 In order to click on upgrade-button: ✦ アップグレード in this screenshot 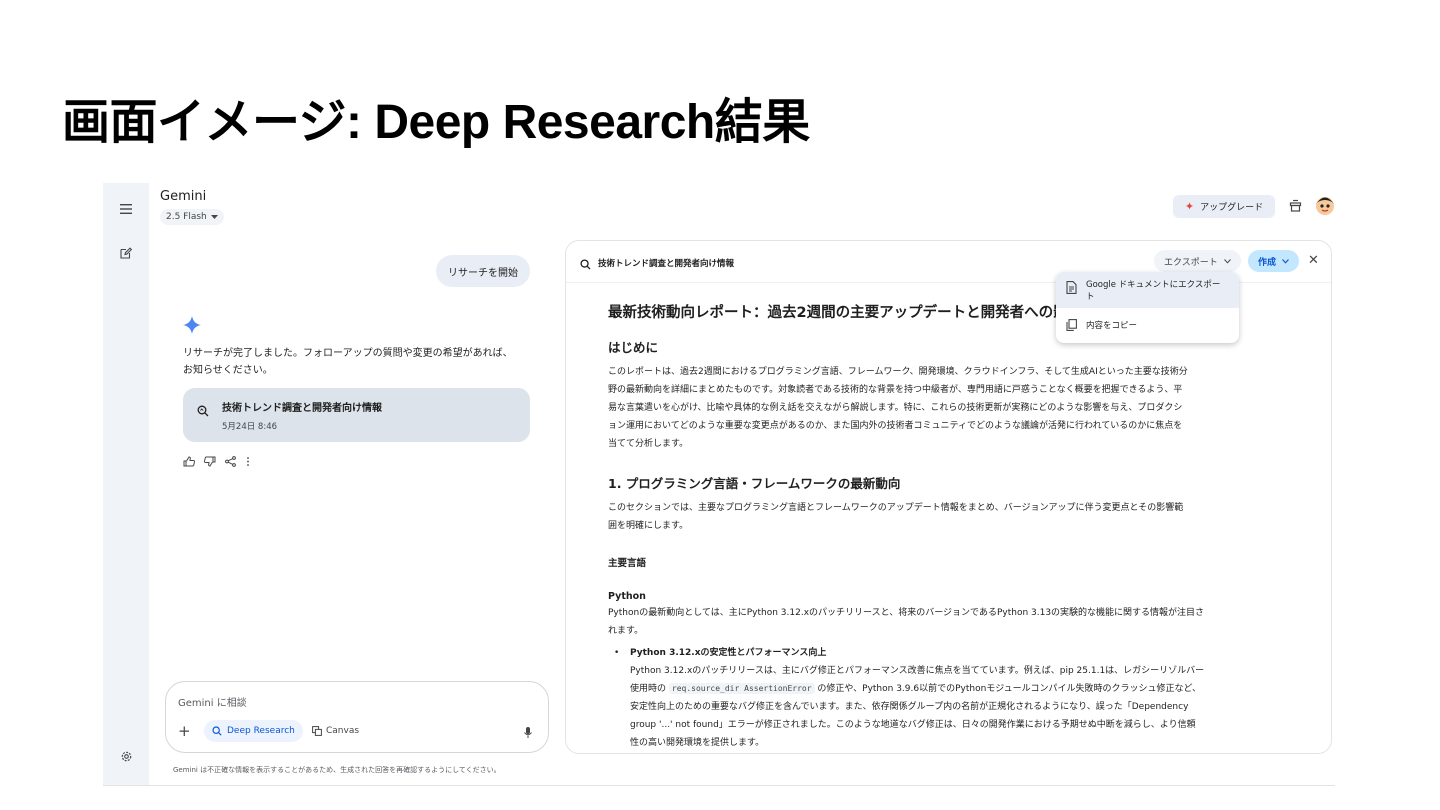, I will do `click(1224, 206)`.